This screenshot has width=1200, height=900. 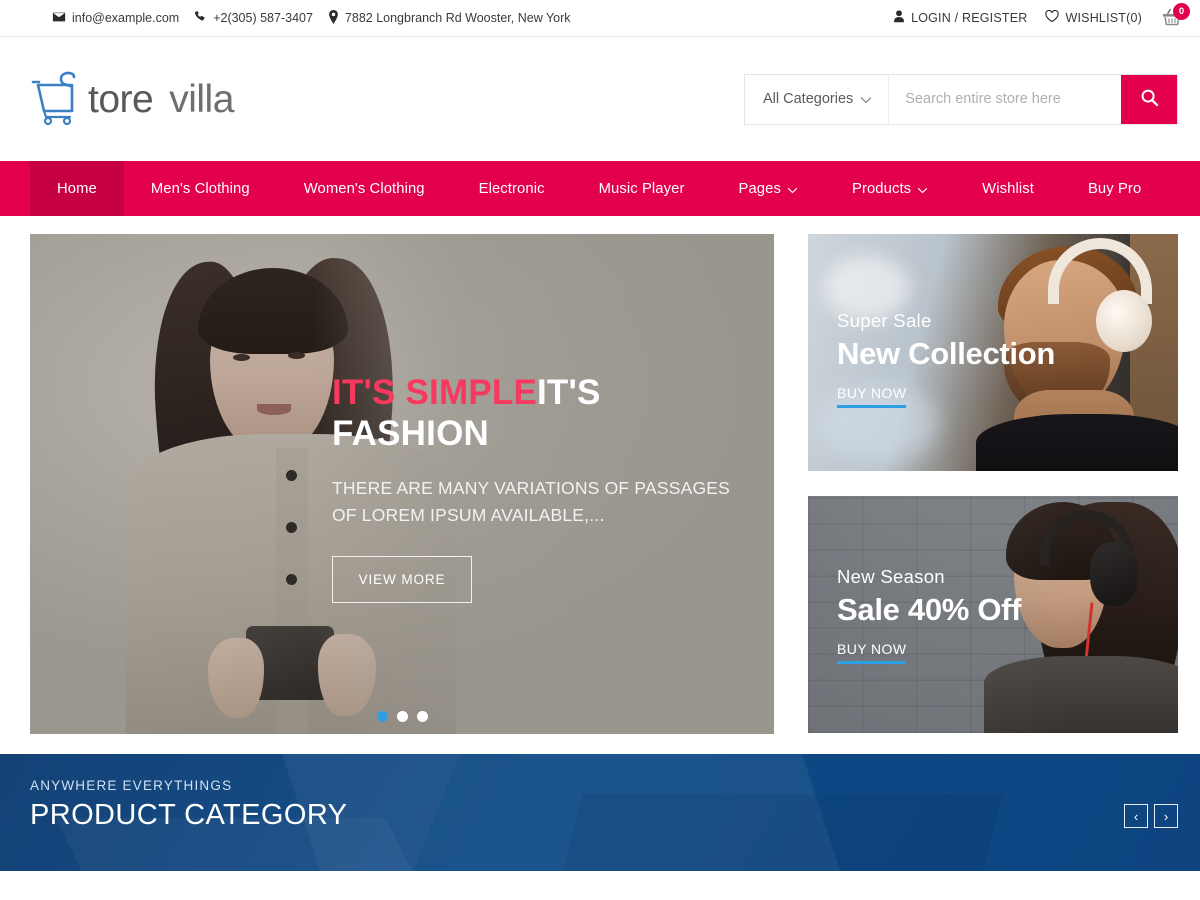 I want to click on nav-item-electronic: Electronic, so click(x=512, y=188).